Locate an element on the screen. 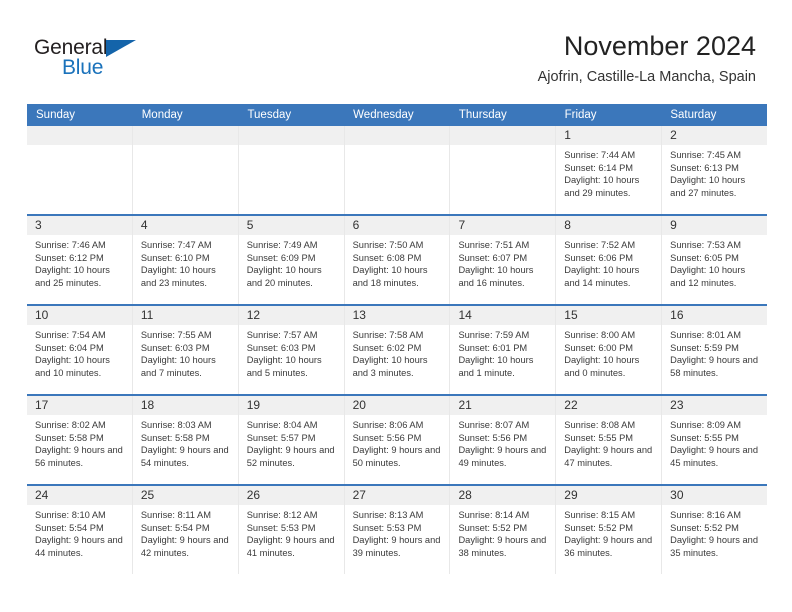 This screenshot has height=612, width=792. general-blue-logo: General Blue is located at coordinates (94, 59).